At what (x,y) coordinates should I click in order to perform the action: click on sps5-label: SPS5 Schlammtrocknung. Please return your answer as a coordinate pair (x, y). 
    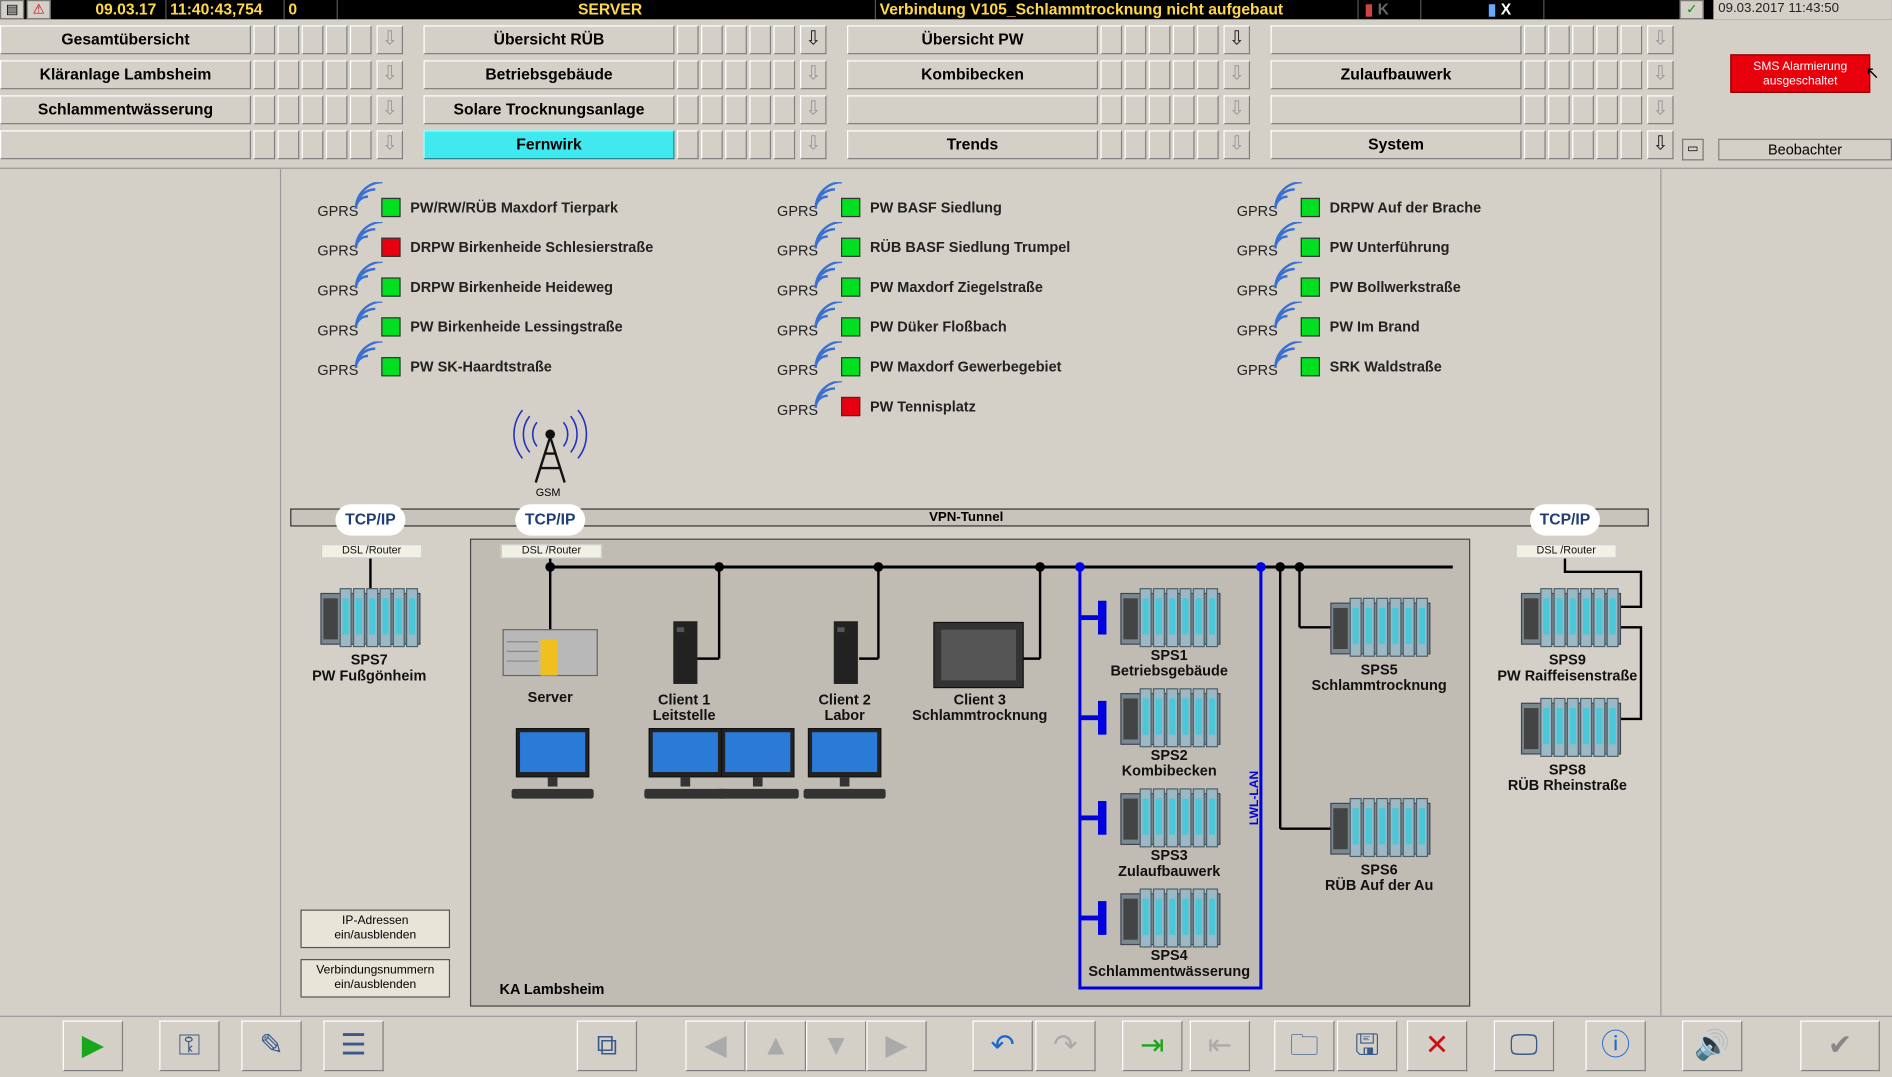
    Looking at the image, I should click on (1379, 677).